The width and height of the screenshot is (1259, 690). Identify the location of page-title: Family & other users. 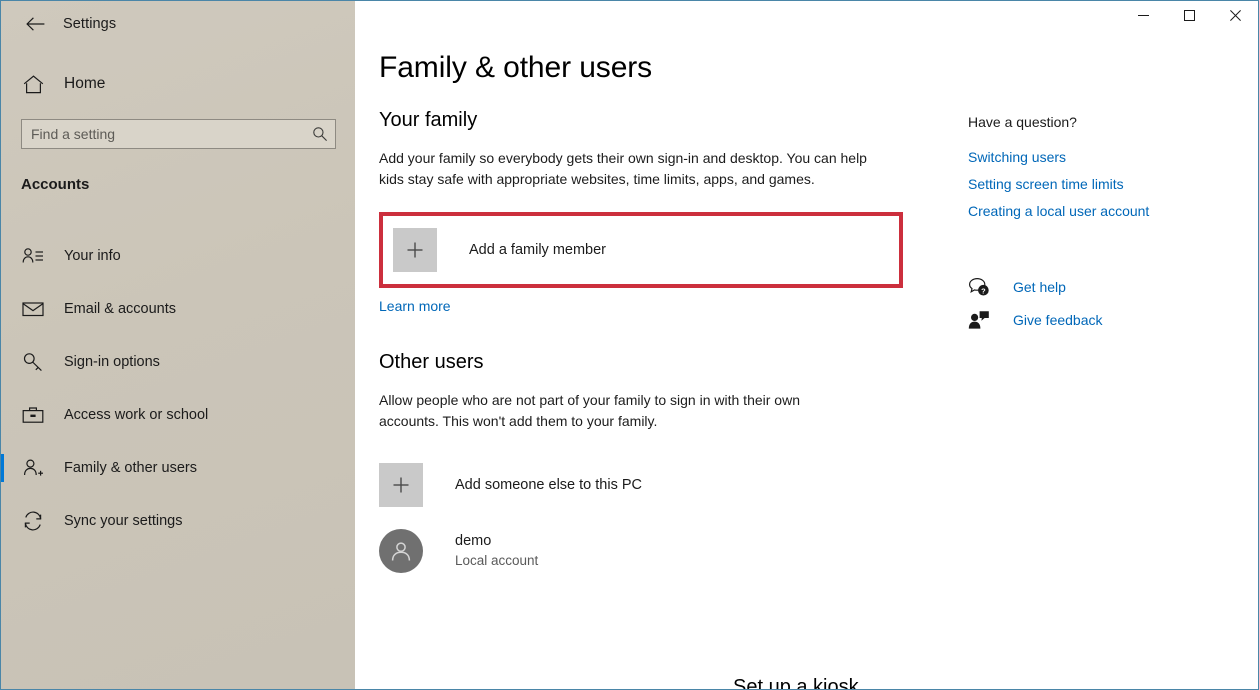
(516, 67).